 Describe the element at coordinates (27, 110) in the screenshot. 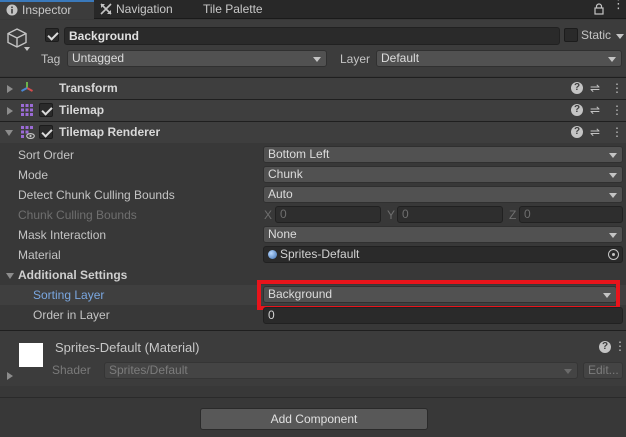

I see `tilemap-icon` at that location.